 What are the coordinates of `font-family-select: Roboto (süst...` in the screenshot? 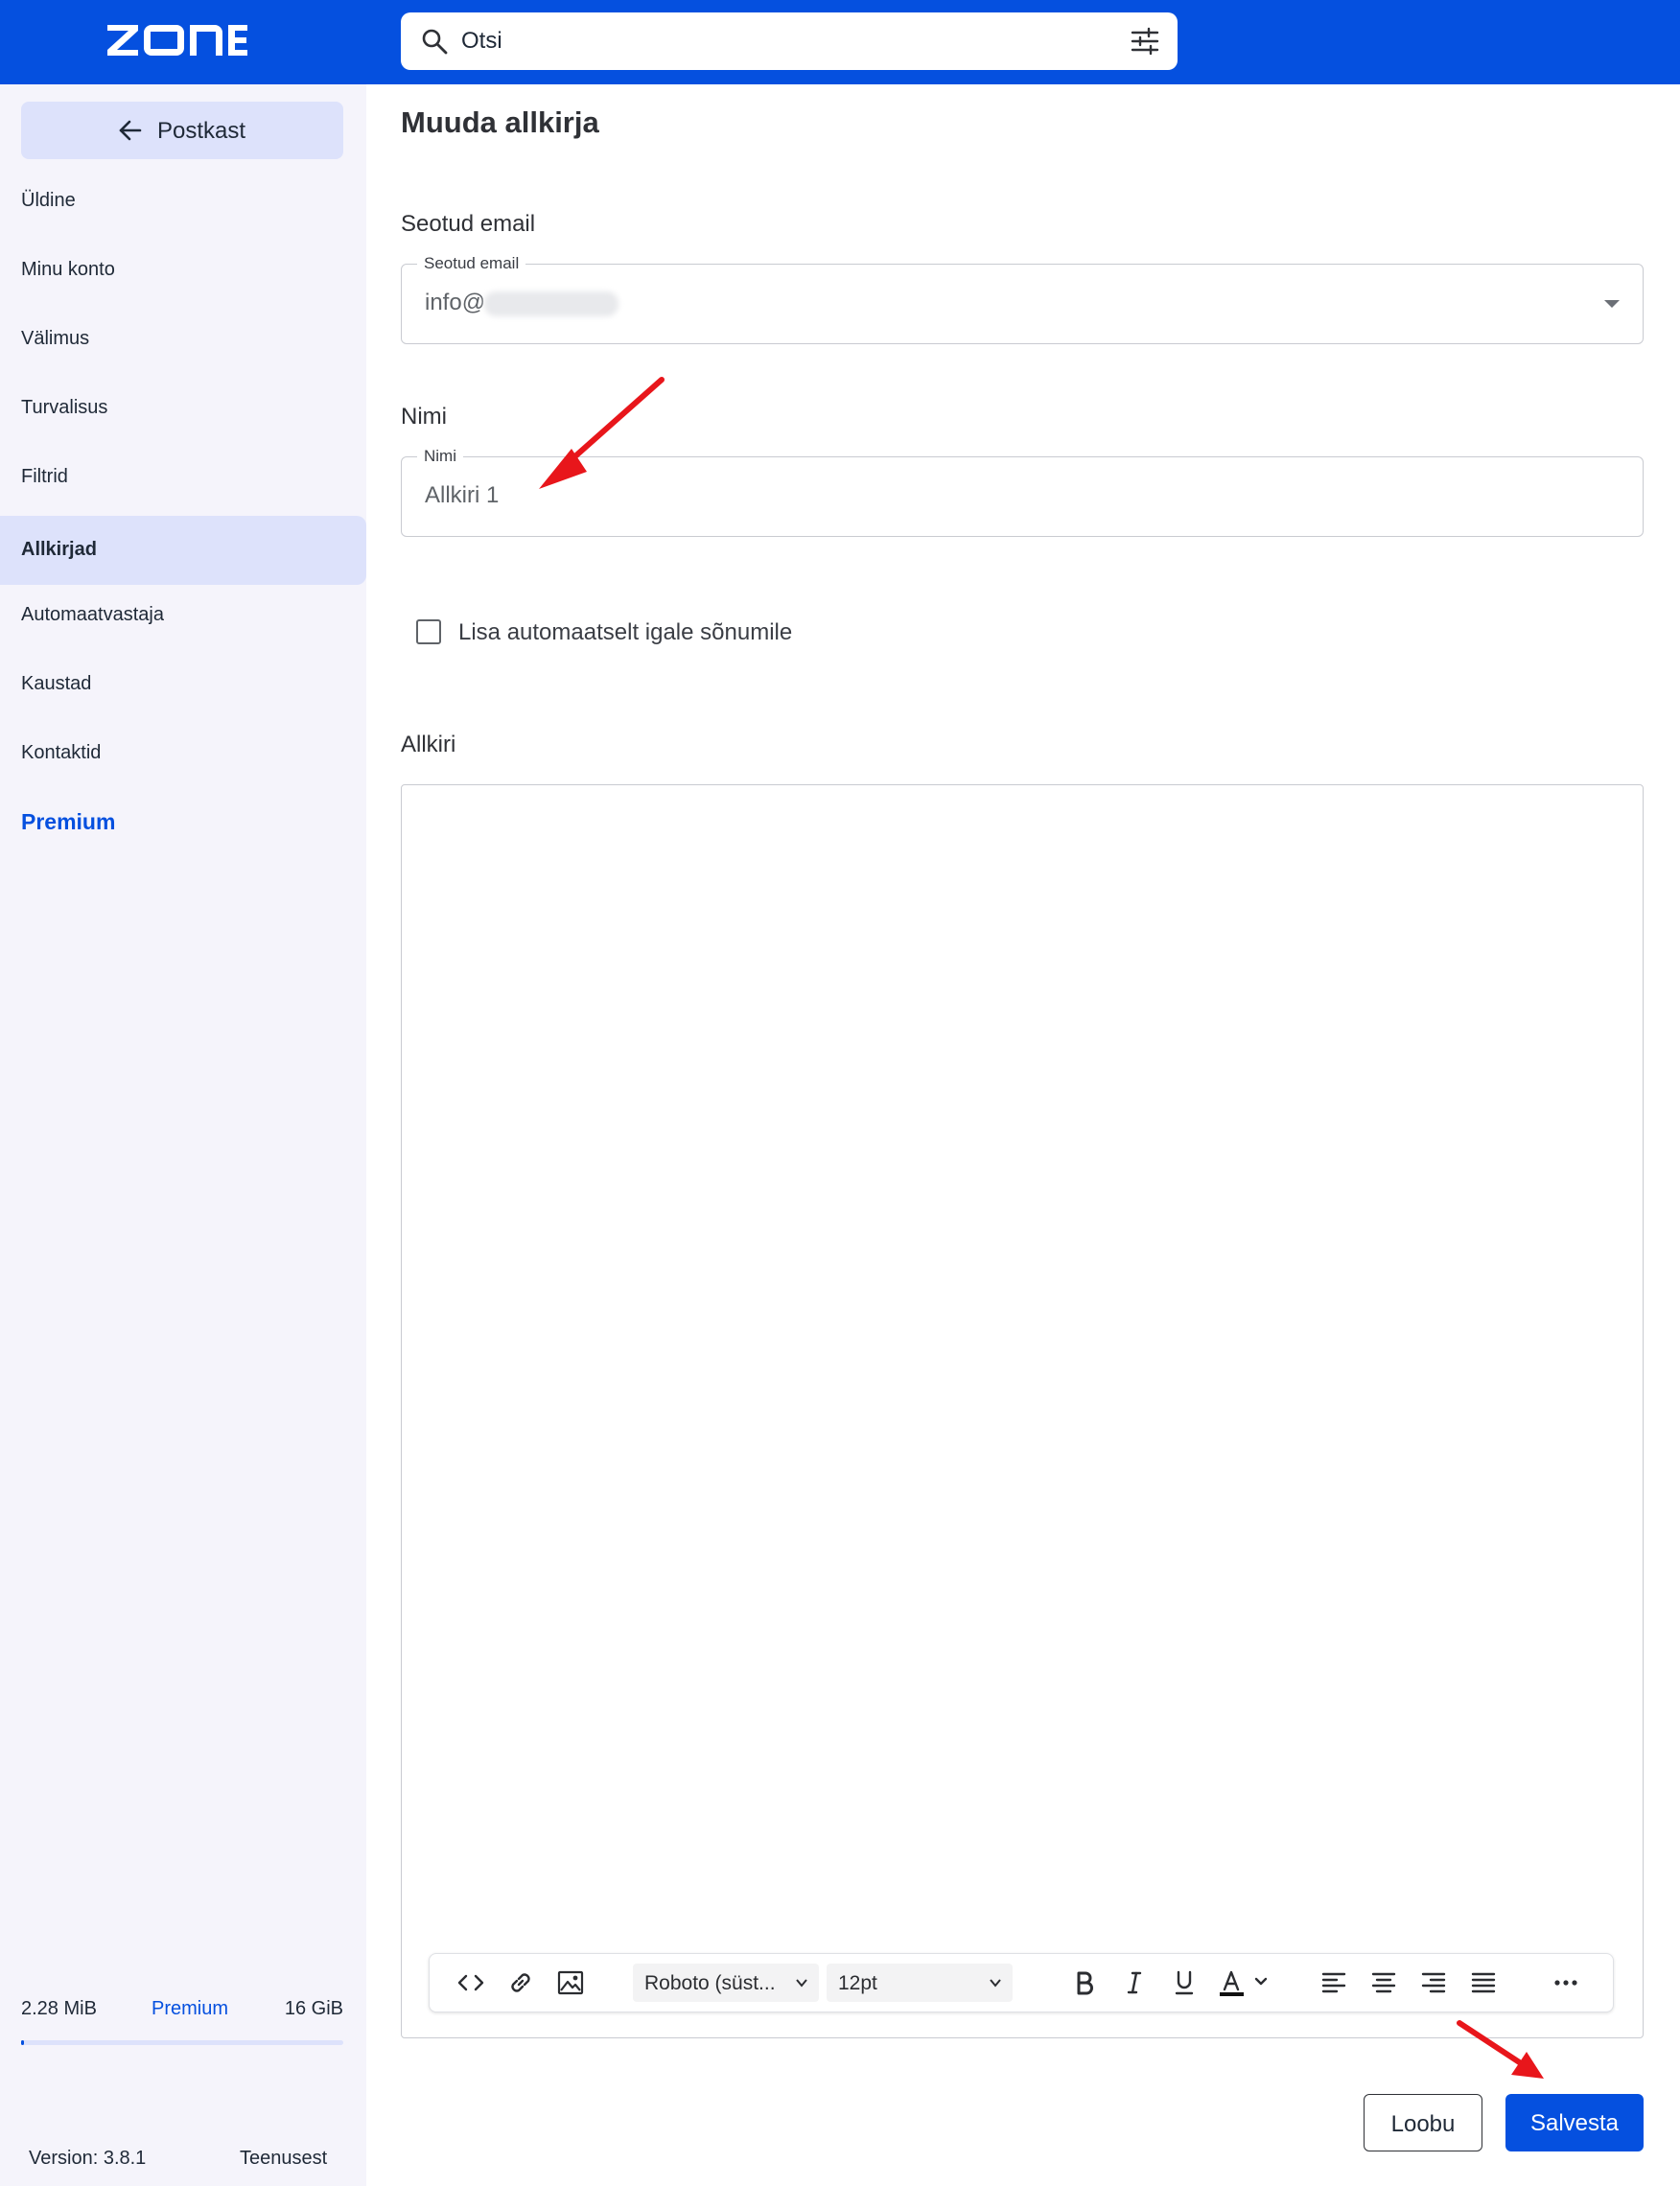 It's located at (726, 1983).